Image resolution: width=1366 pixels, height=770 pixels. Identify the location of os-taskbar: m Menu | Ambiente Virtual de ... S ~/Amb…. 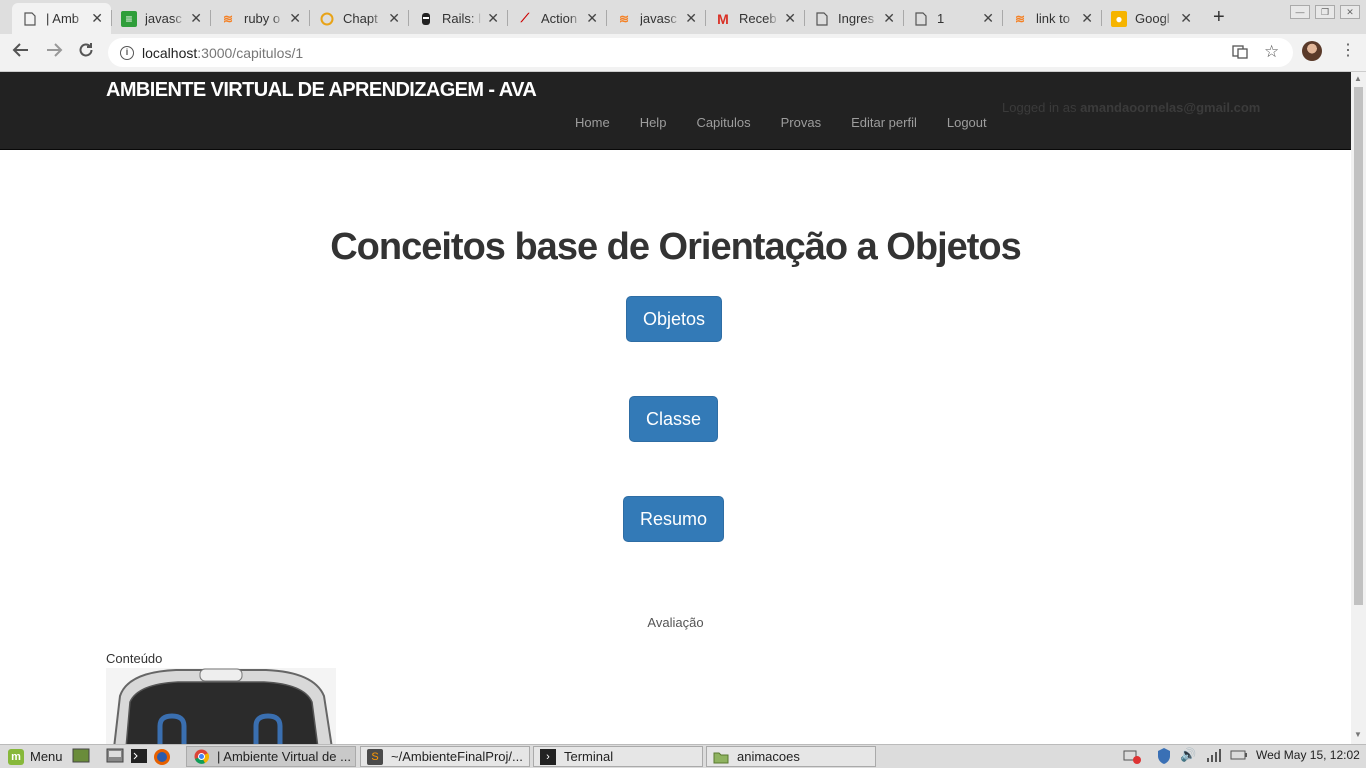
(683, 756).